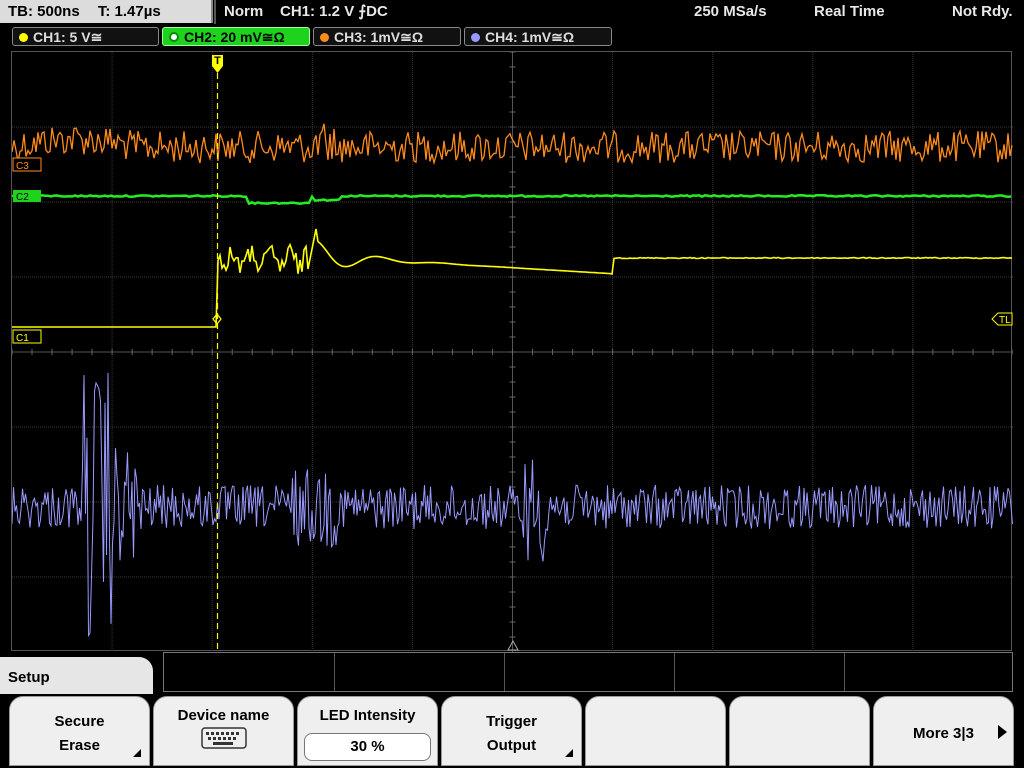 This screenshot has height=768, width=1024. Describe the element at coordinates (475, 37) in the screenshot. I see `ch4-dot-icon` at that location.